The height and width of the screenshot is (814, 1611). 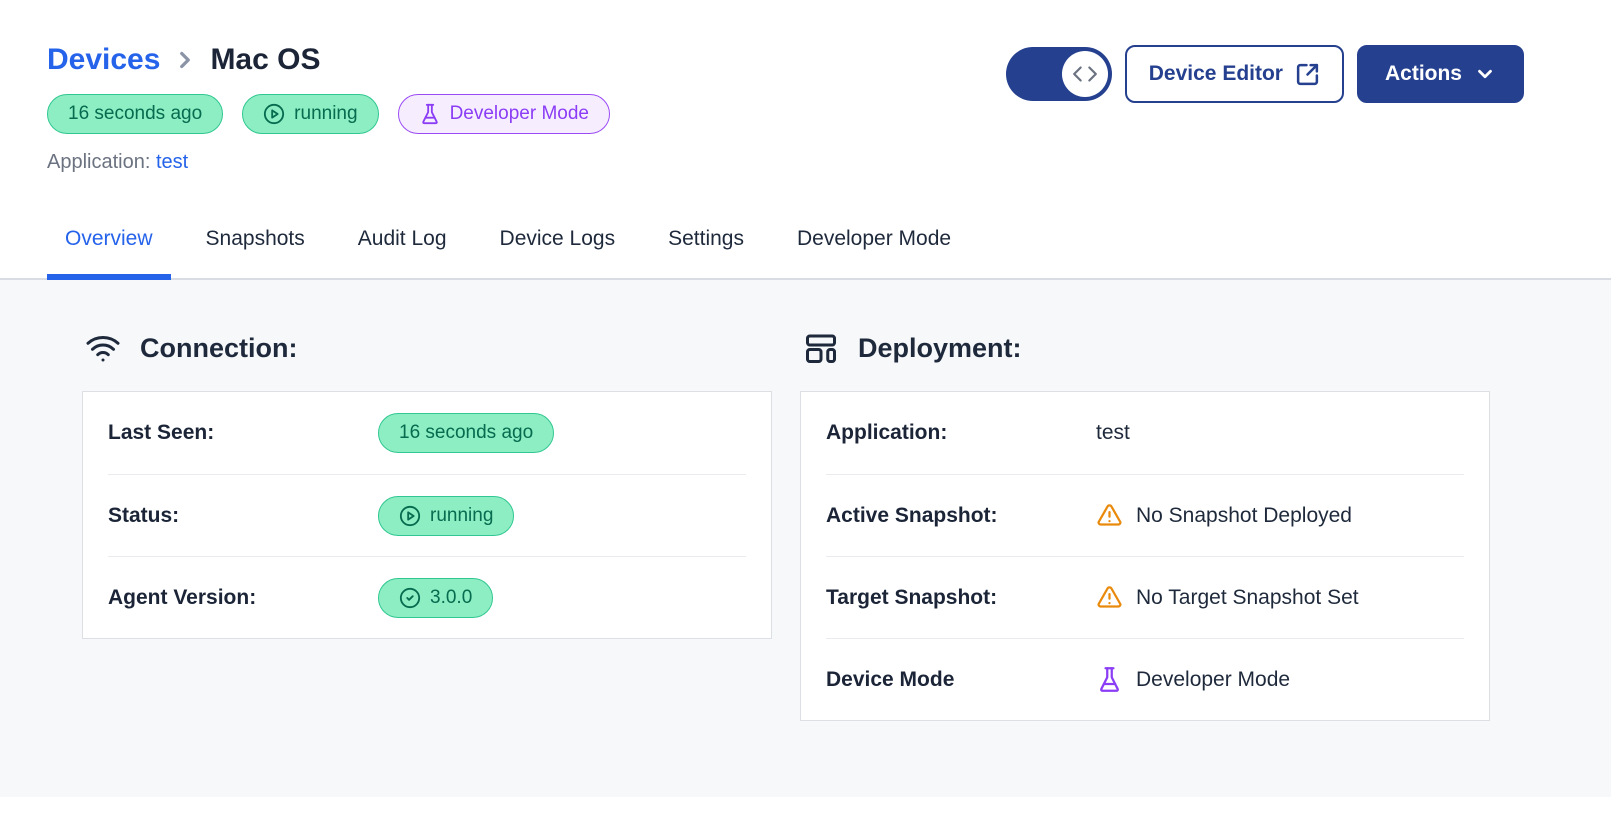 I want to click on connection-title: Connection:, so click(x=219, y=347).